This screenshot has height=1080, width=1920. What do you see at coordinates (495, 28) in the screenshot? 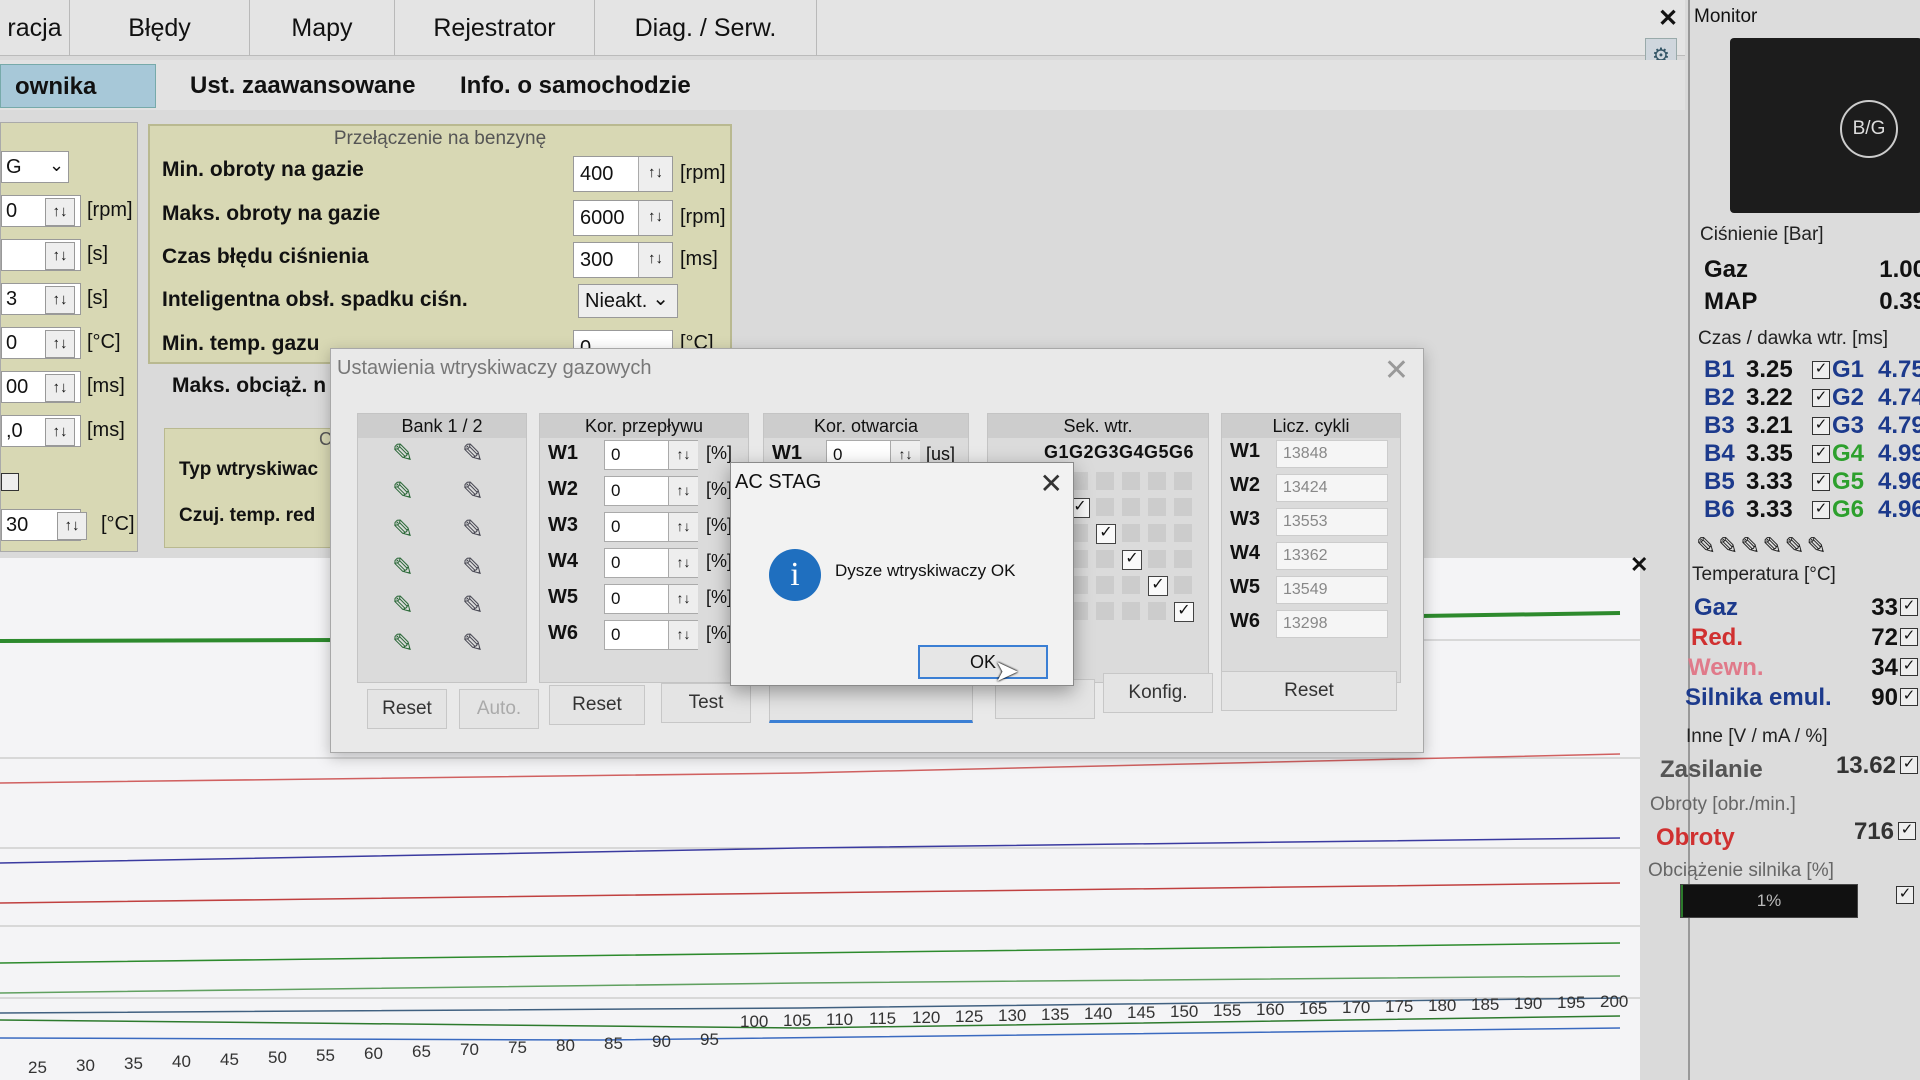
I see `tab-recorder: Rejestrator` at bounding box center [495, 28].